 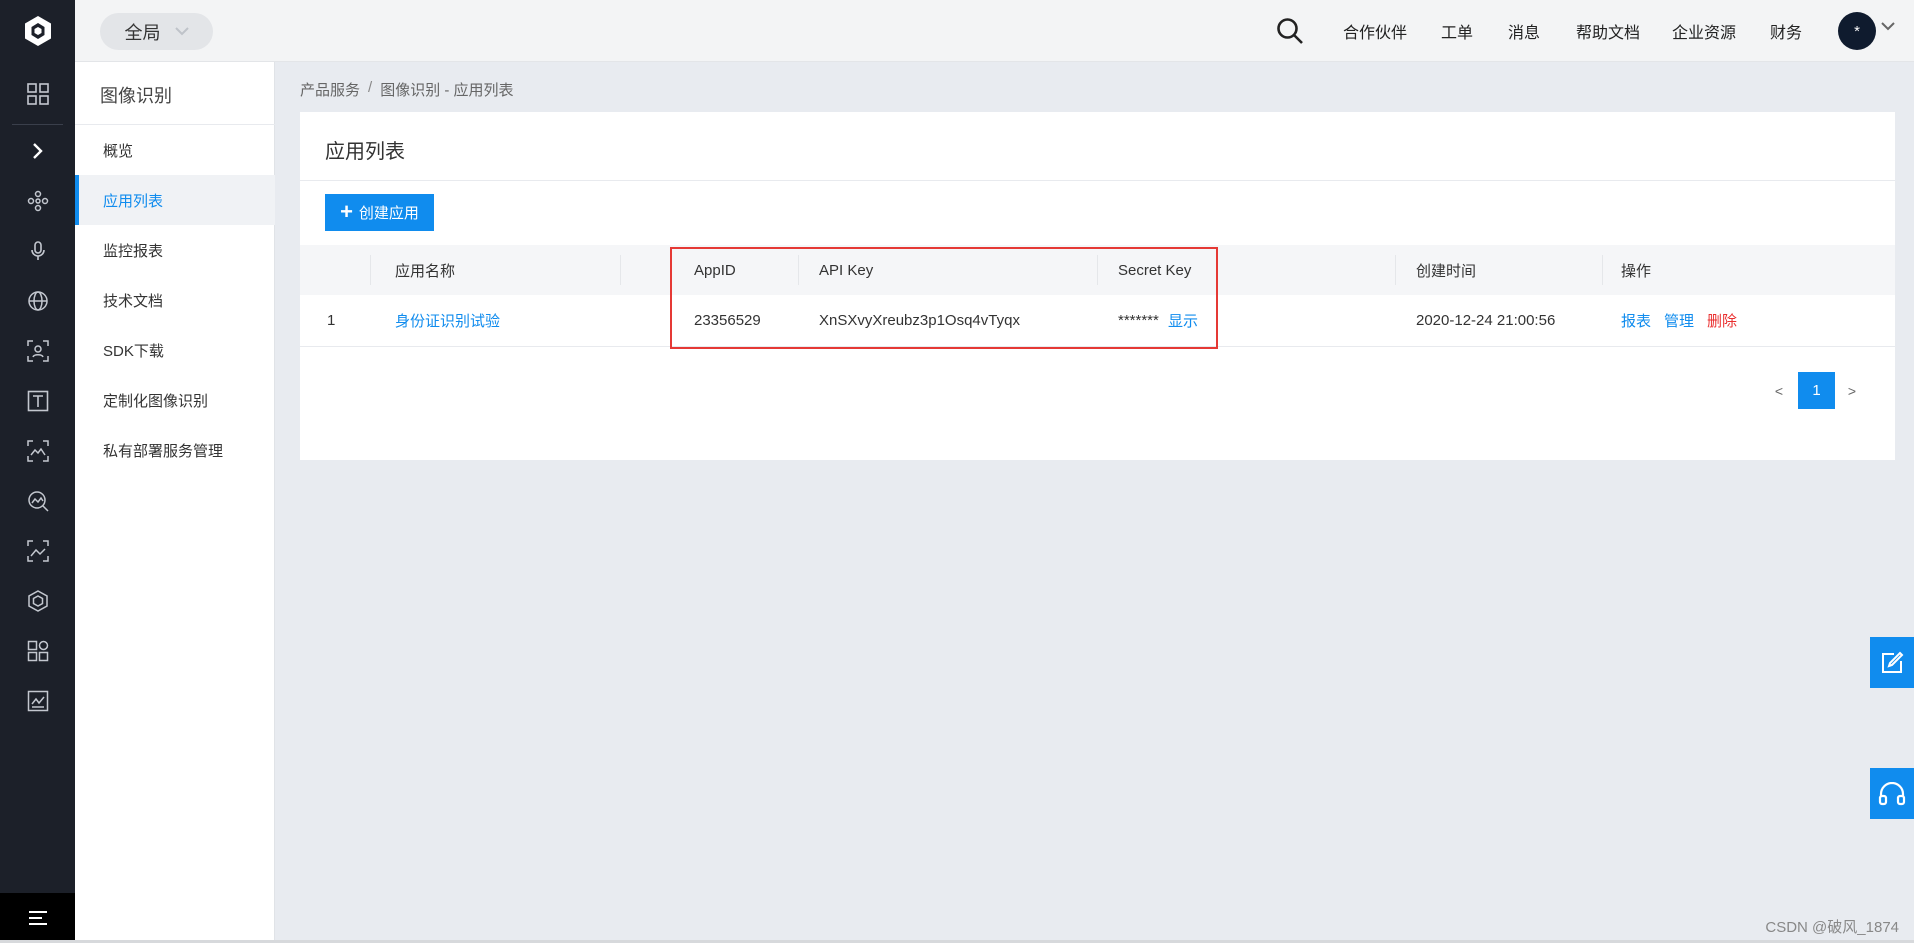 What do you see at coordinates (846, 270) in the screenshot?
I see `column-header-api-key: API Key` at bounding box center [846, 270].